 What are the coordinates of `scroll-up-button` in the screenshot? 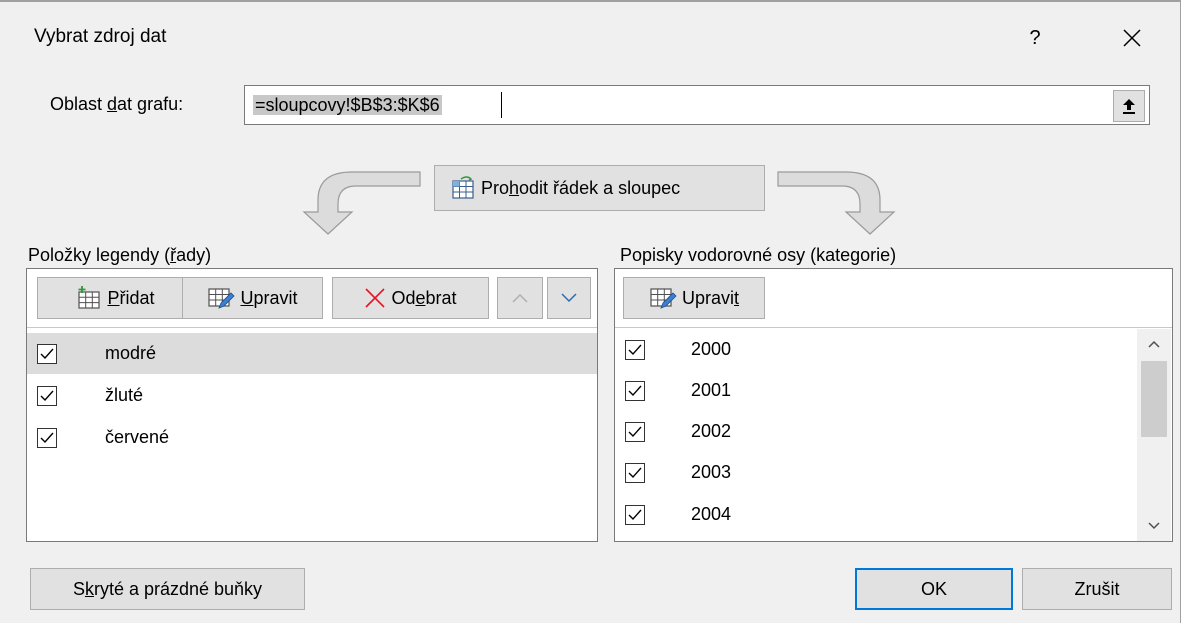 It's located at (1154, 344).